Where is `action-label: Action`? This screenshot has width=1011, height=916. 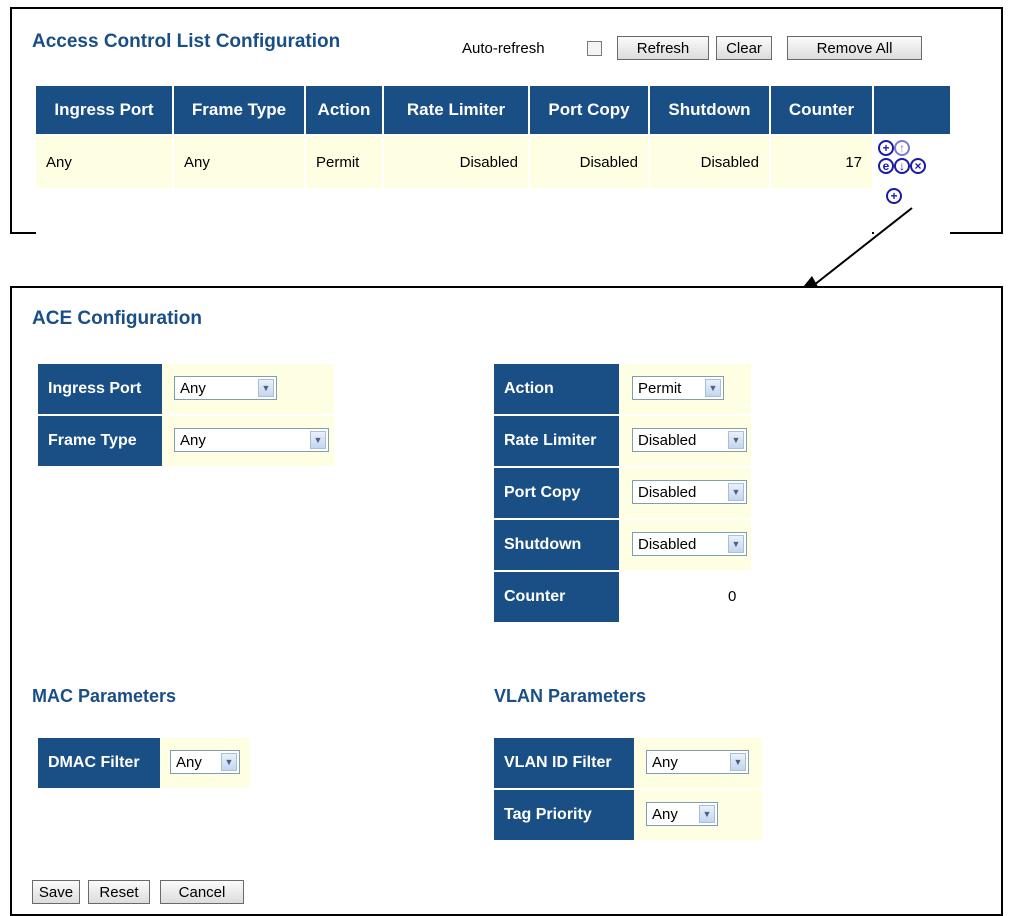 action-label: Action is located at coordinates (556, 389).